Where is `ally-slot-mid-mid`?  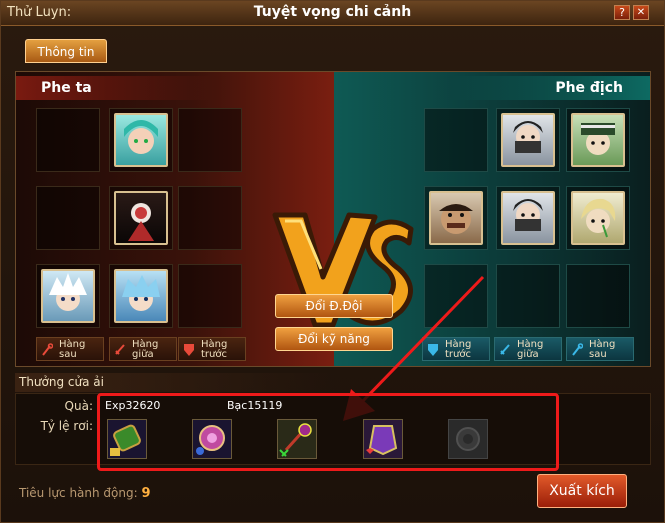 ally-slot-mid-mid is located at coordinates (141, 218).